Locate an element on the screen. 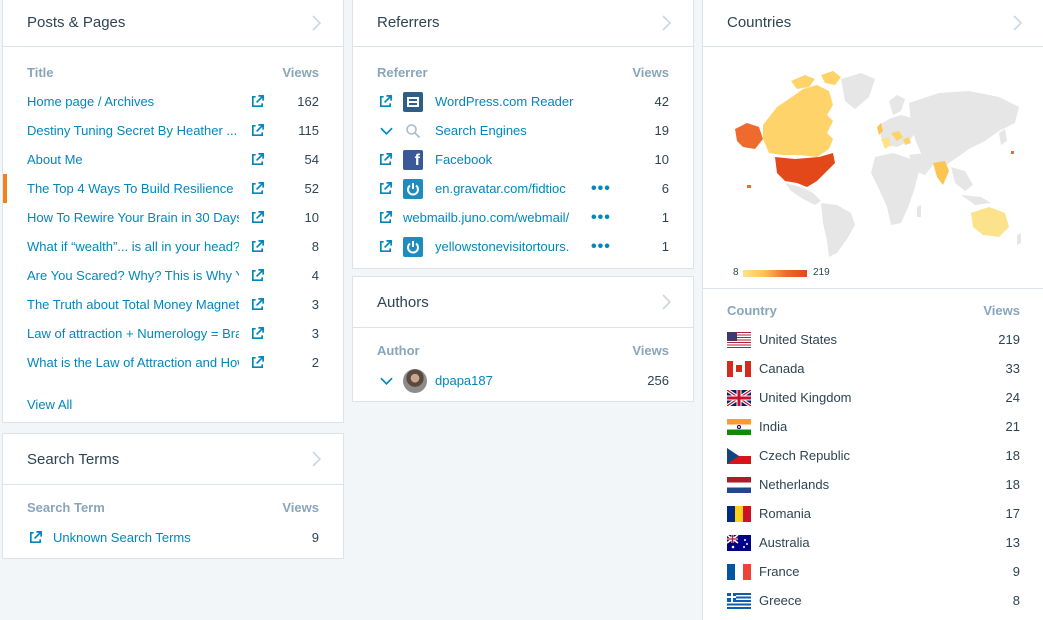  search-terms-header: Search Terms is located at coordinates (173, 459).